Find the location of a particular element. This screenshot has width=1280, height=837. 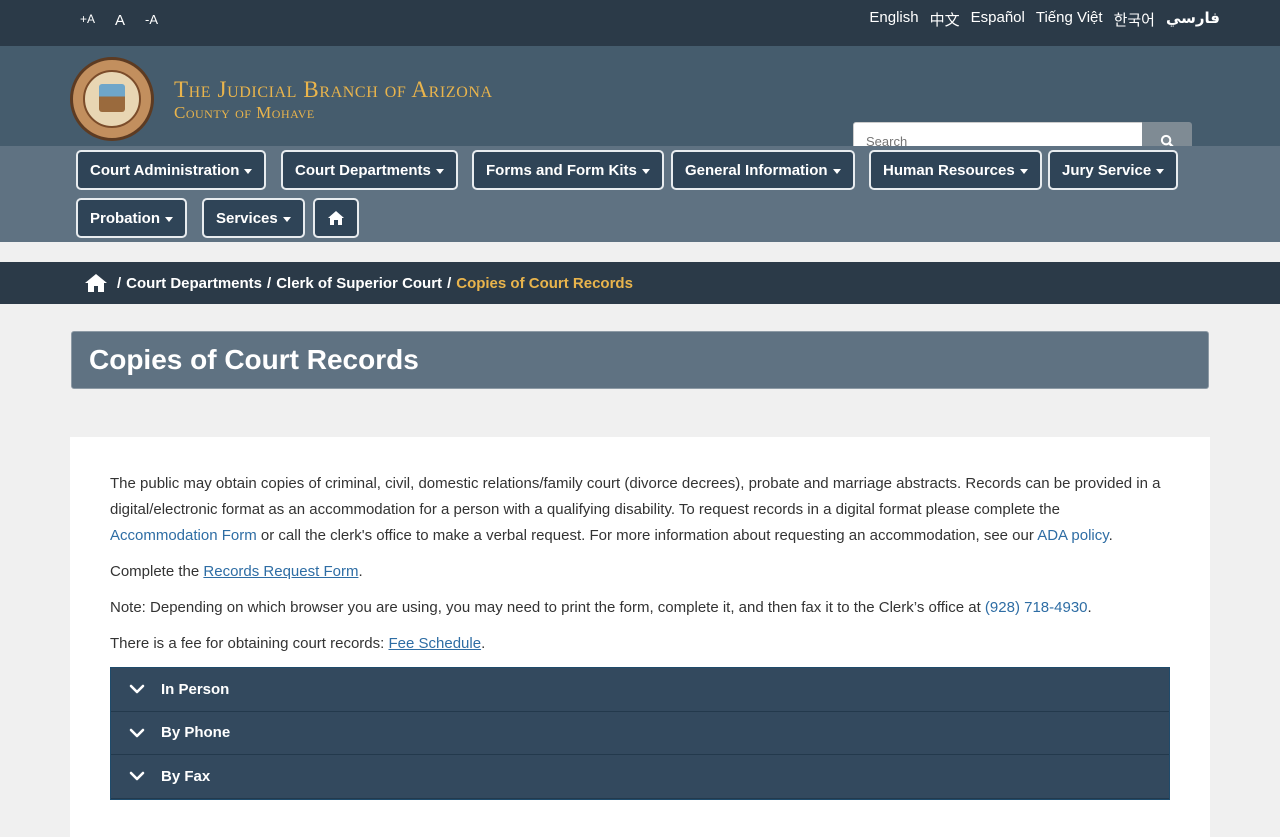

nav-forms-and-form-kits: Forms and Form Kits is located at coordinates (568, 170).